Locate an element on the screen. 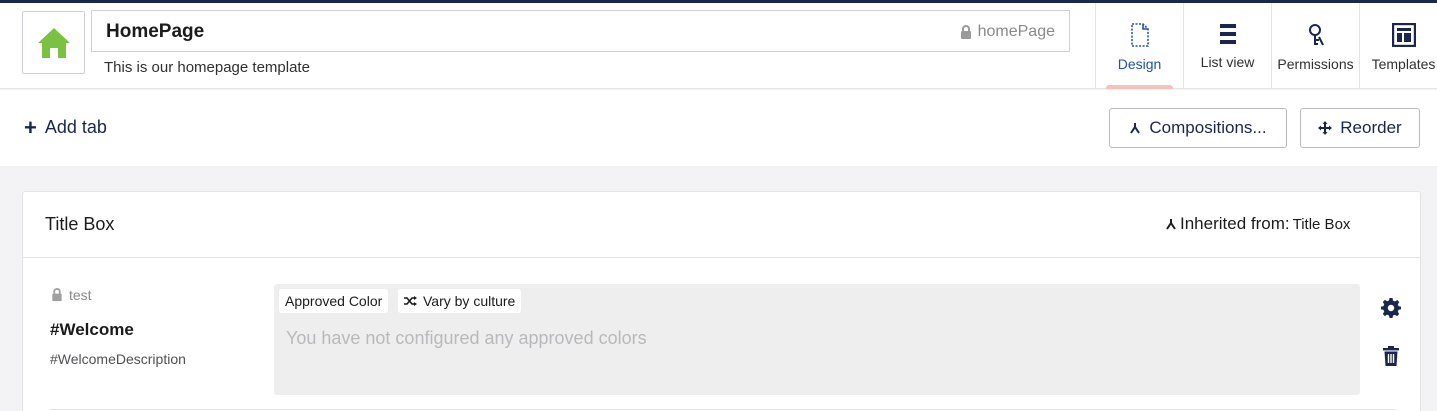 The image size is (1437, 411). app-list-view-label: List view is located at coordinates (1227, 62).